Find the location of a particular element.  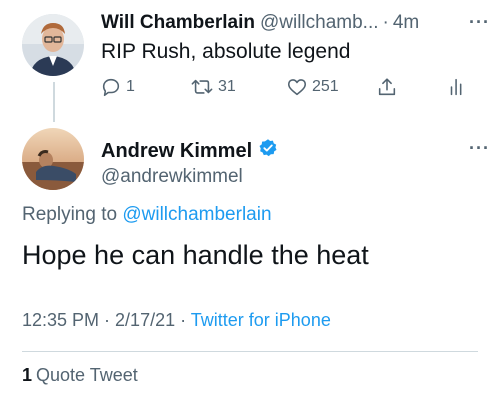

parent-time: 4m is located at coordinates (406, 23).